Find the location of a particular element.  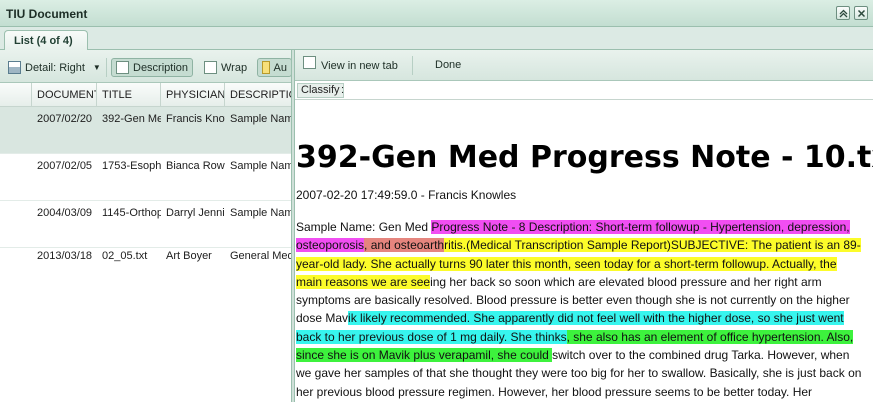

detail-dropdown-label: Detail: Right is located at coordinates (55, 67).